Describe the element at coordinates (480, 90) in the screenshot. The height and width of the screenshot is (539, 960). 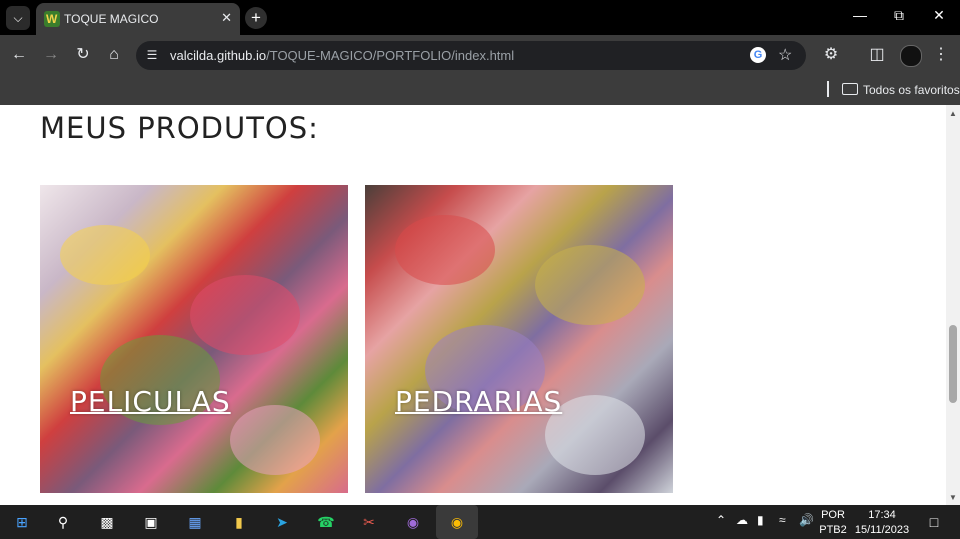
I see `bookmarks-bar: Todos os favoritos` at that location.